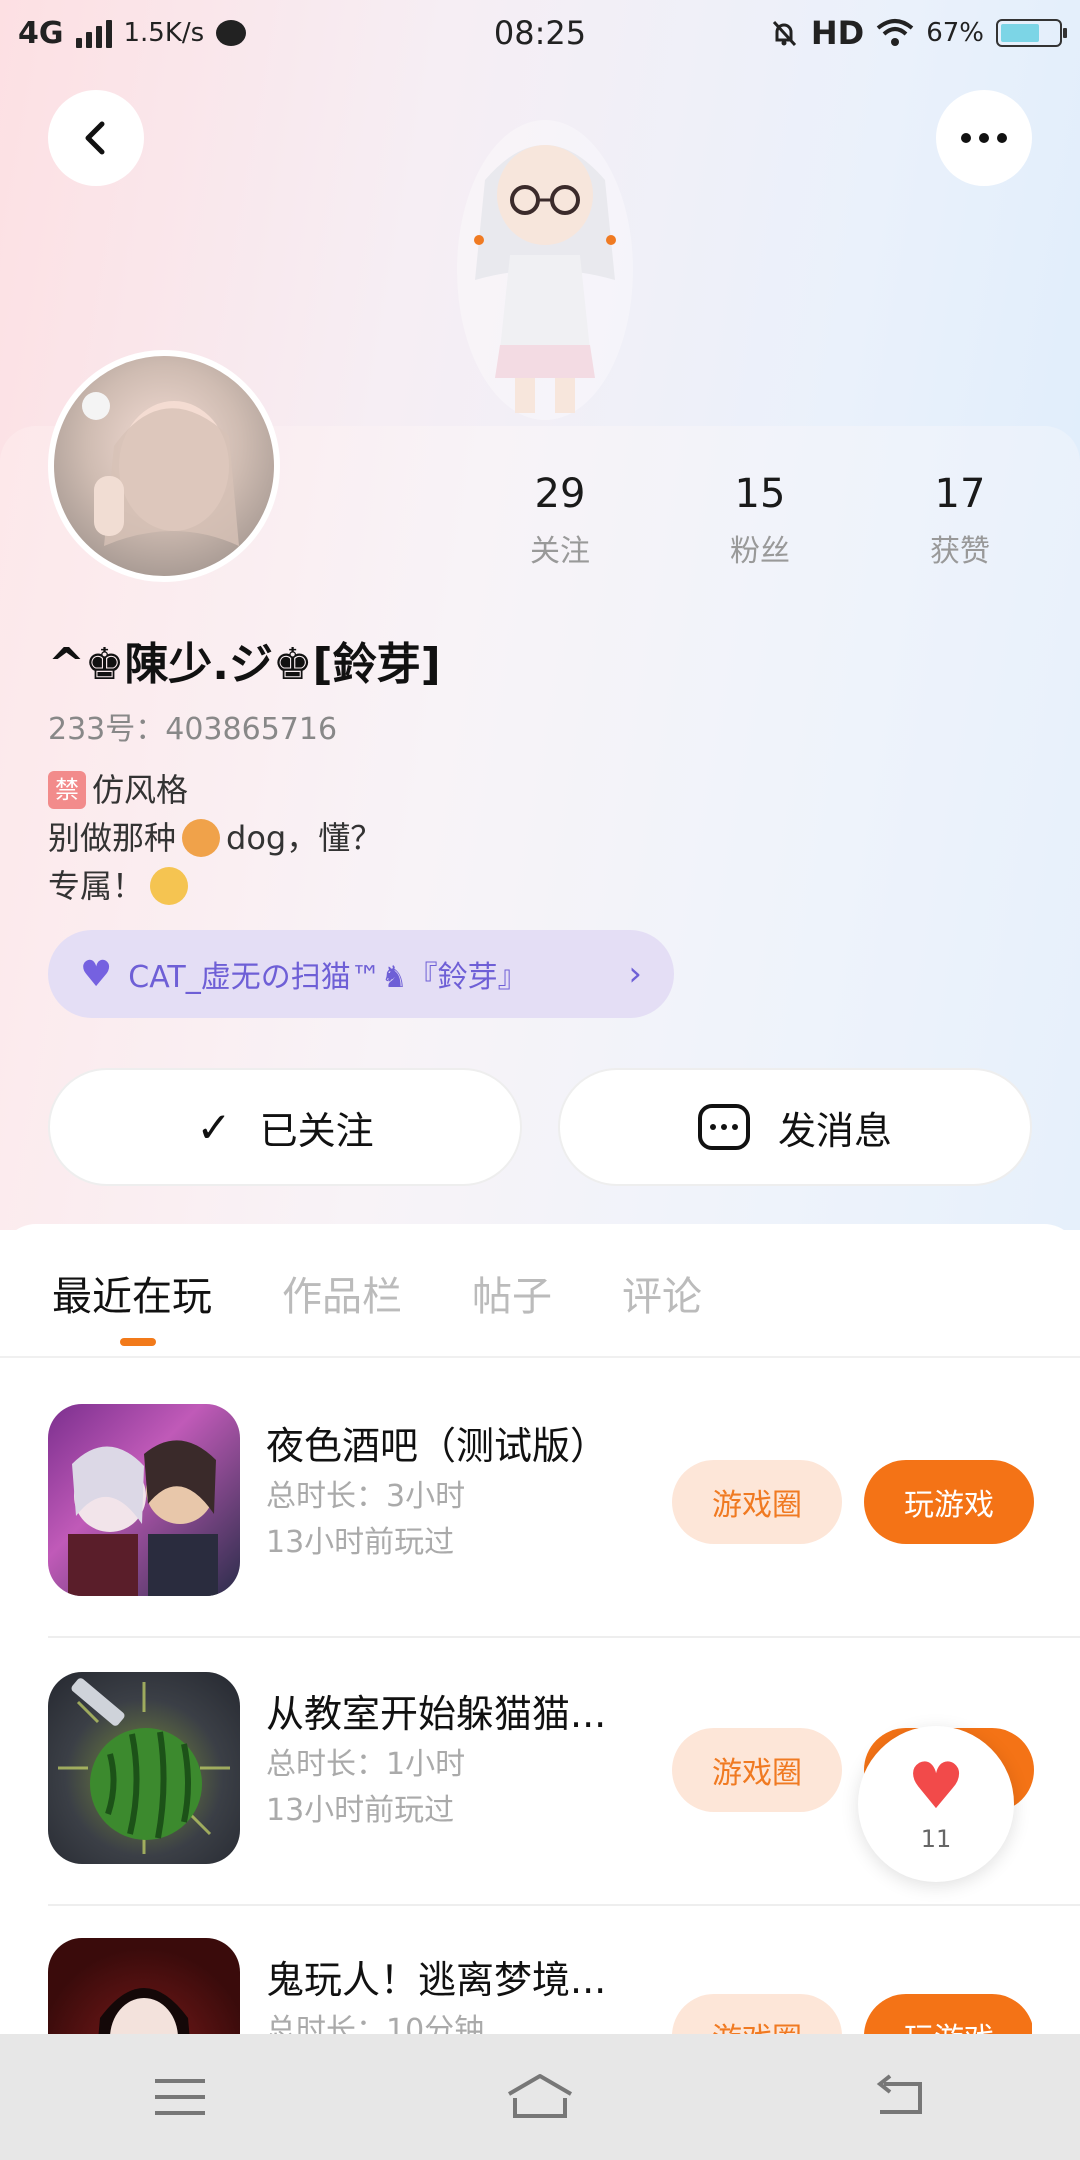 This screenshot has height=2160, width=1080. I want to click on home-button, so click(540, 2097).